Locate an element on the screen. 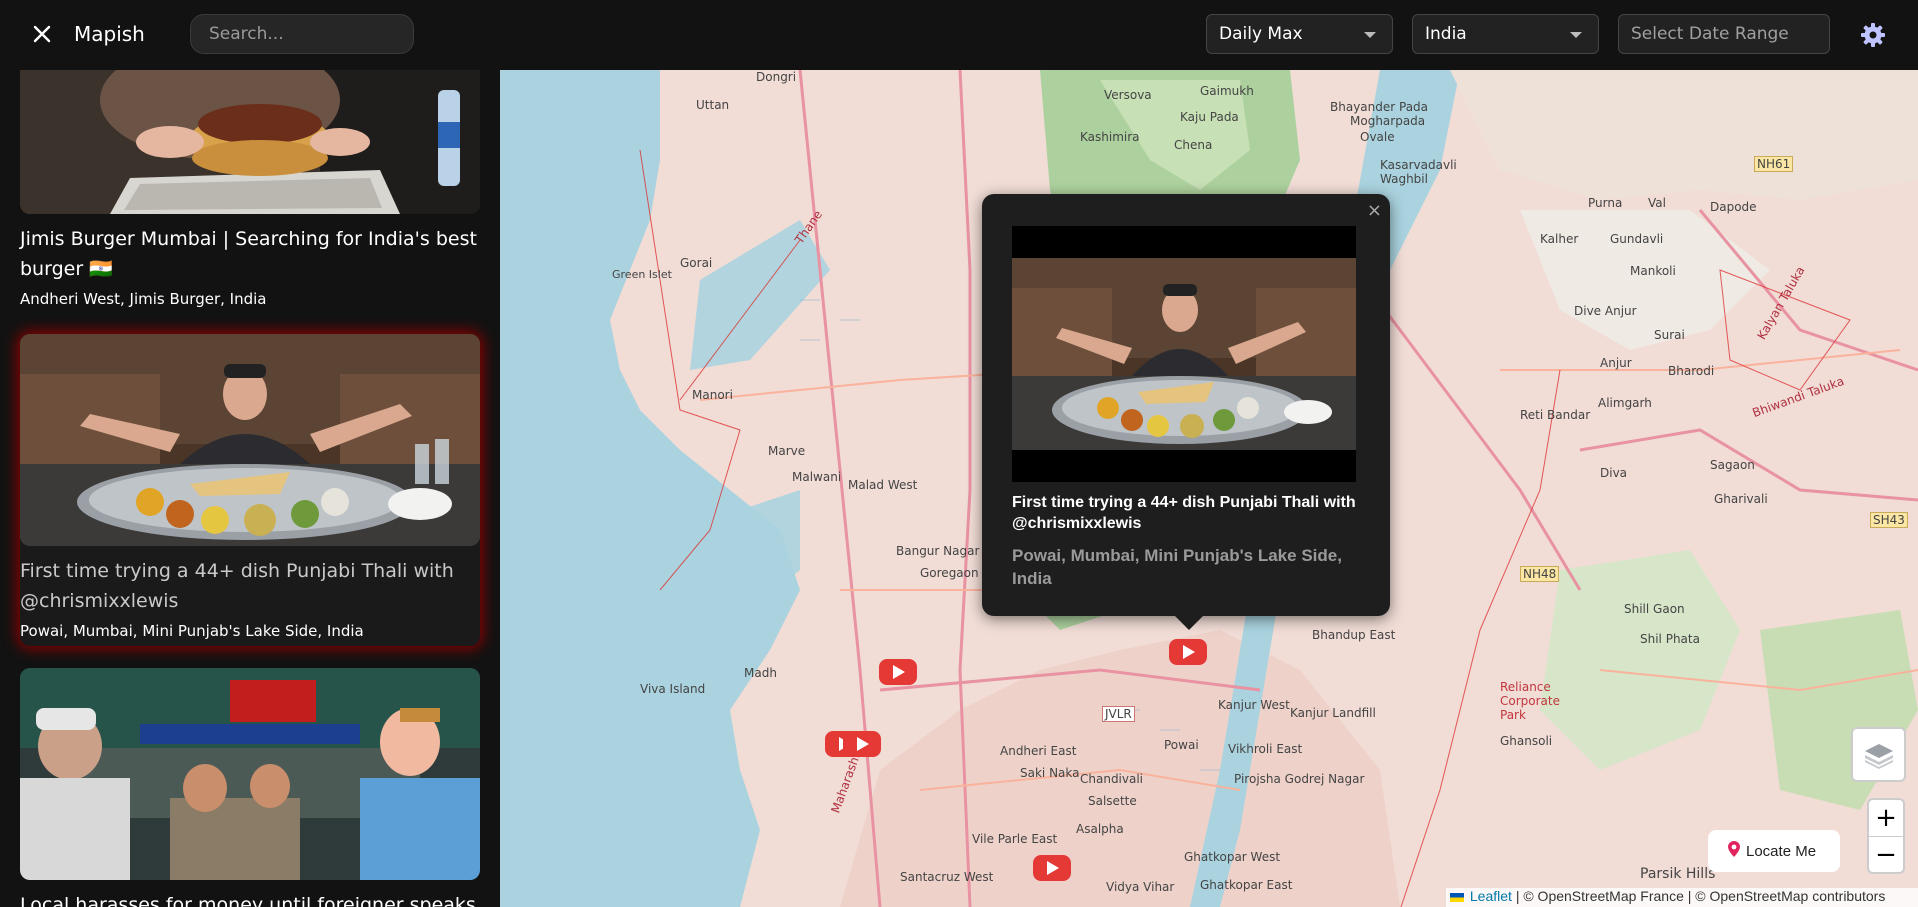 The image size is (1918, 907). map-label: Surai is located at coordinates (1669, 335).